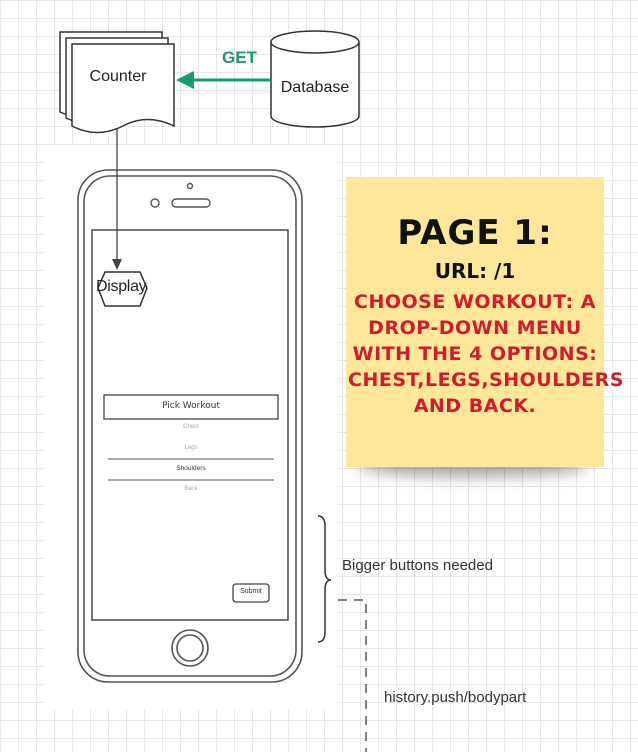  Describe the element at coordinates (475, 233) in the screenshot. I see `note-heading: PAGE 1:` at that location.